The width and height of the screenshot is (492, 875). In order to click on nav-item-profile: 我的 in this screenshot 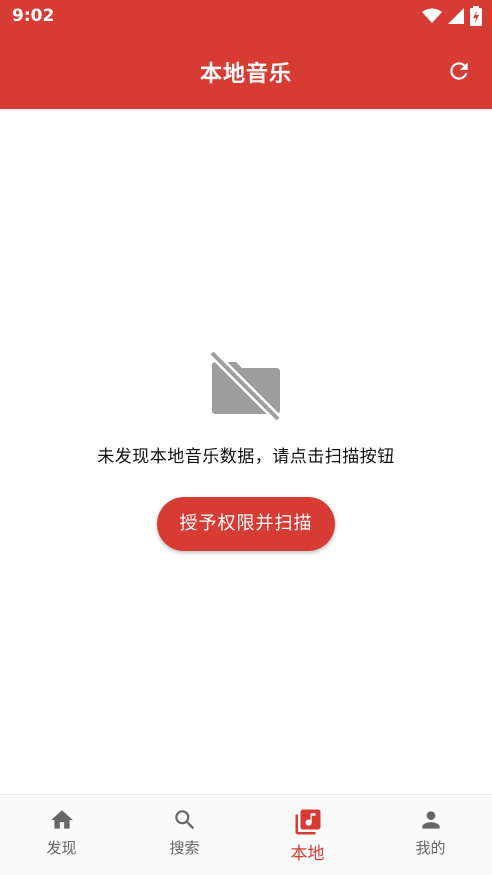, I will do `click(430, 835)`.